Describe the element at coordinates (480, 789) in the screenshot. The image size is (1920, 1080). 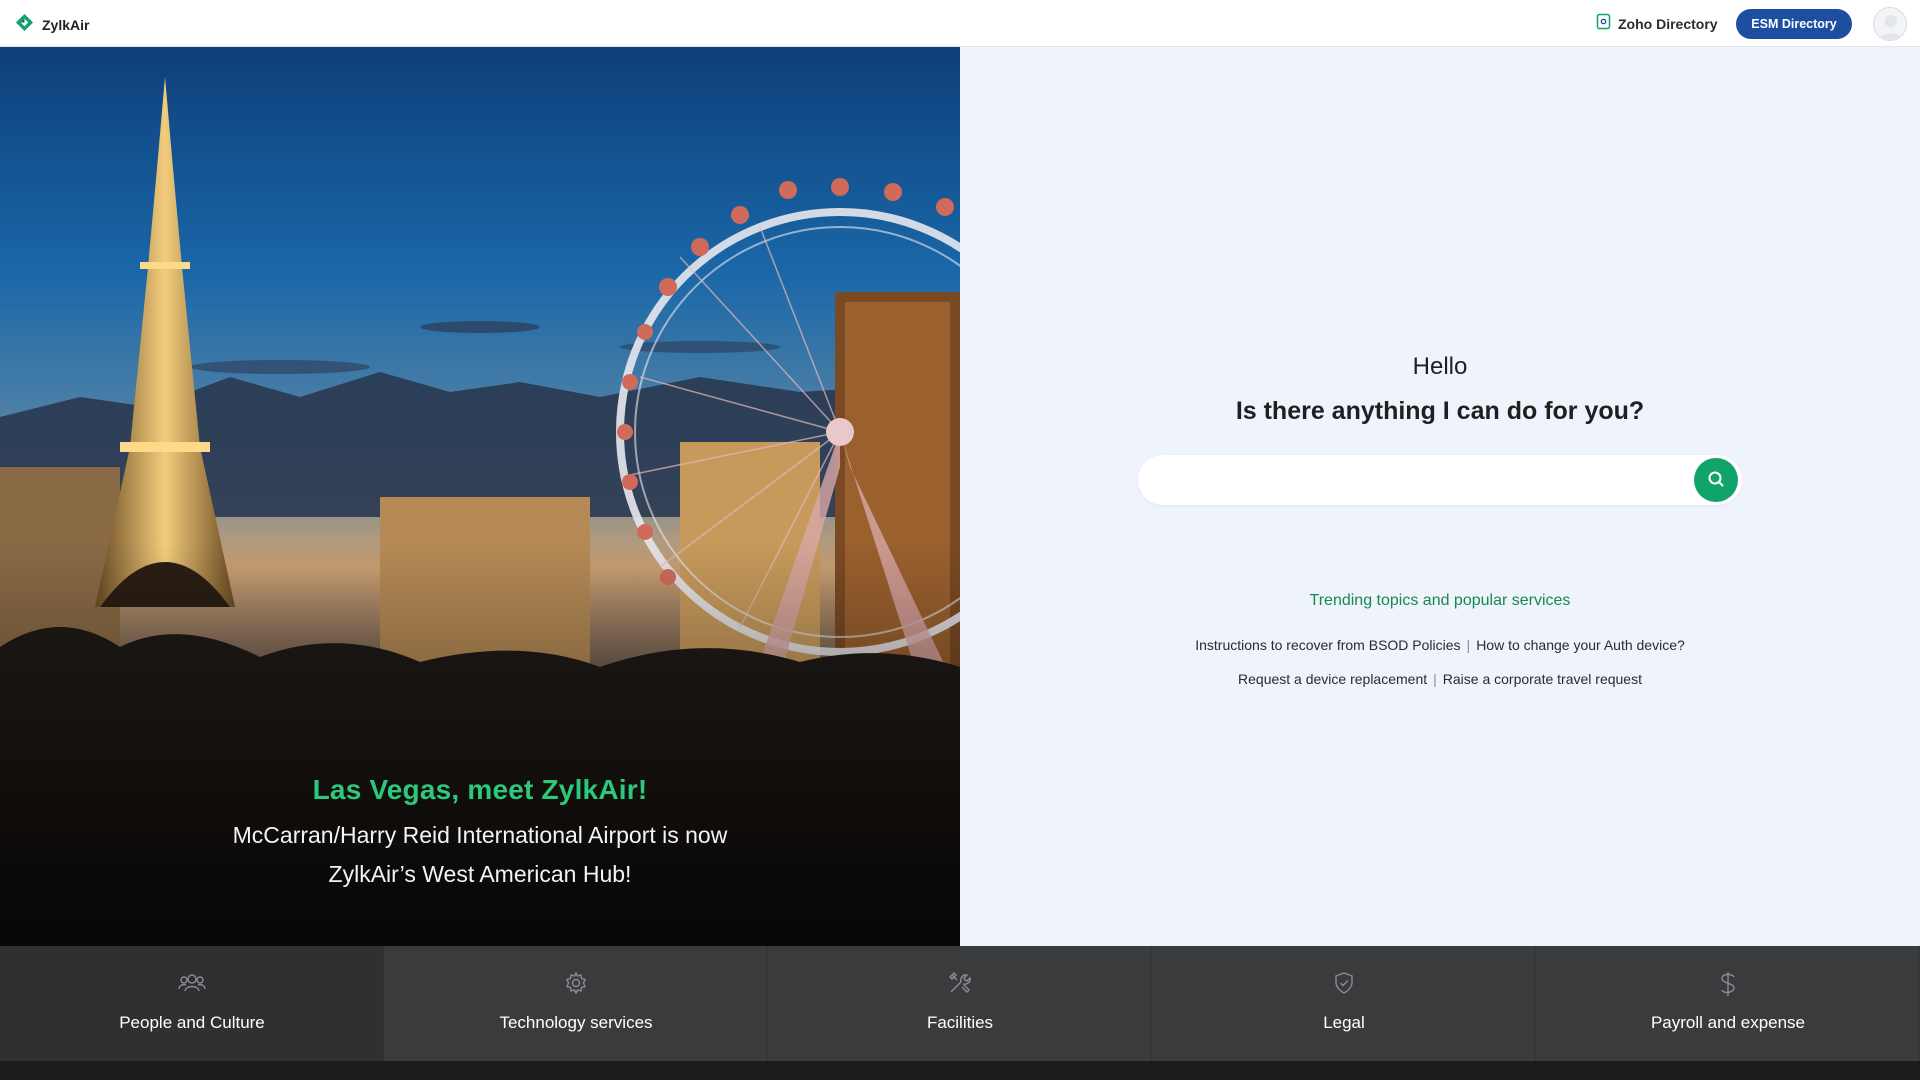
I see `hero-title: Las Vegas, meet ZylkAir!` at that location.